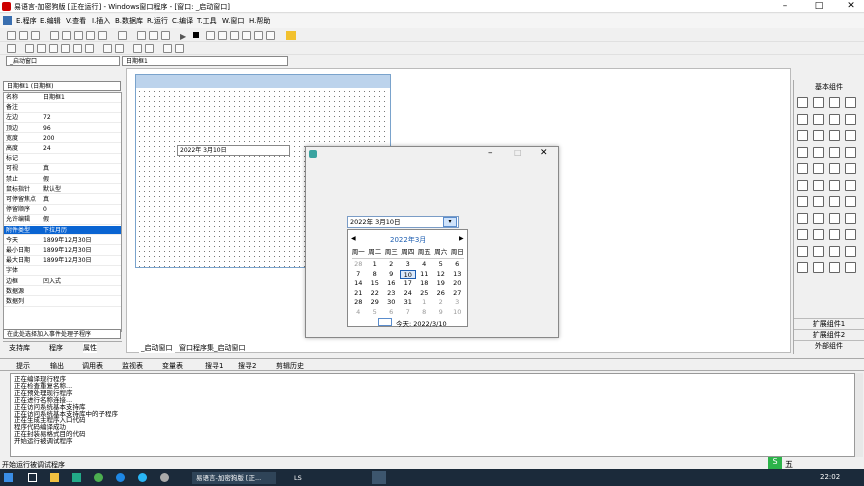 Image resolution: width=864 pixels, height=486 pixels. Describe the element at coordinates (35, 35) in the screenshot. I see `save-icon` at that location.